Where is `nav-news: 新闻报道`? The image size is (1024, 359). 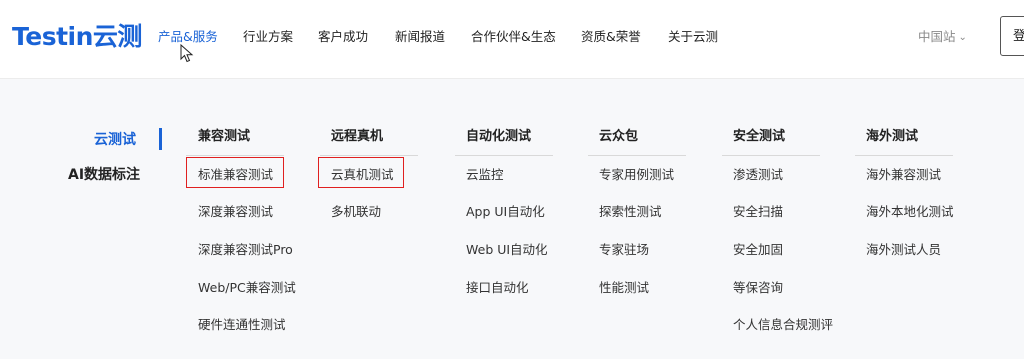
nav-news: 新闻报道 is located at coordinates (420, 37).